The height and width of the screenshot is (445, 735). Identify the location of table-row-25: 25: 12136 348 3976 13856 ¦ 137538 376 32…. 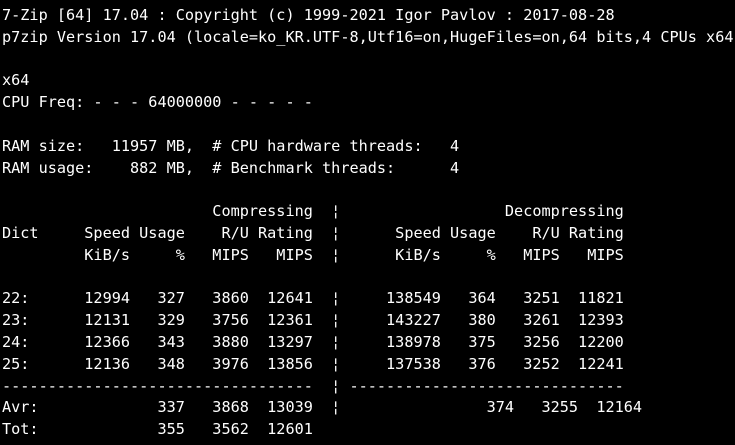
(313, 363).